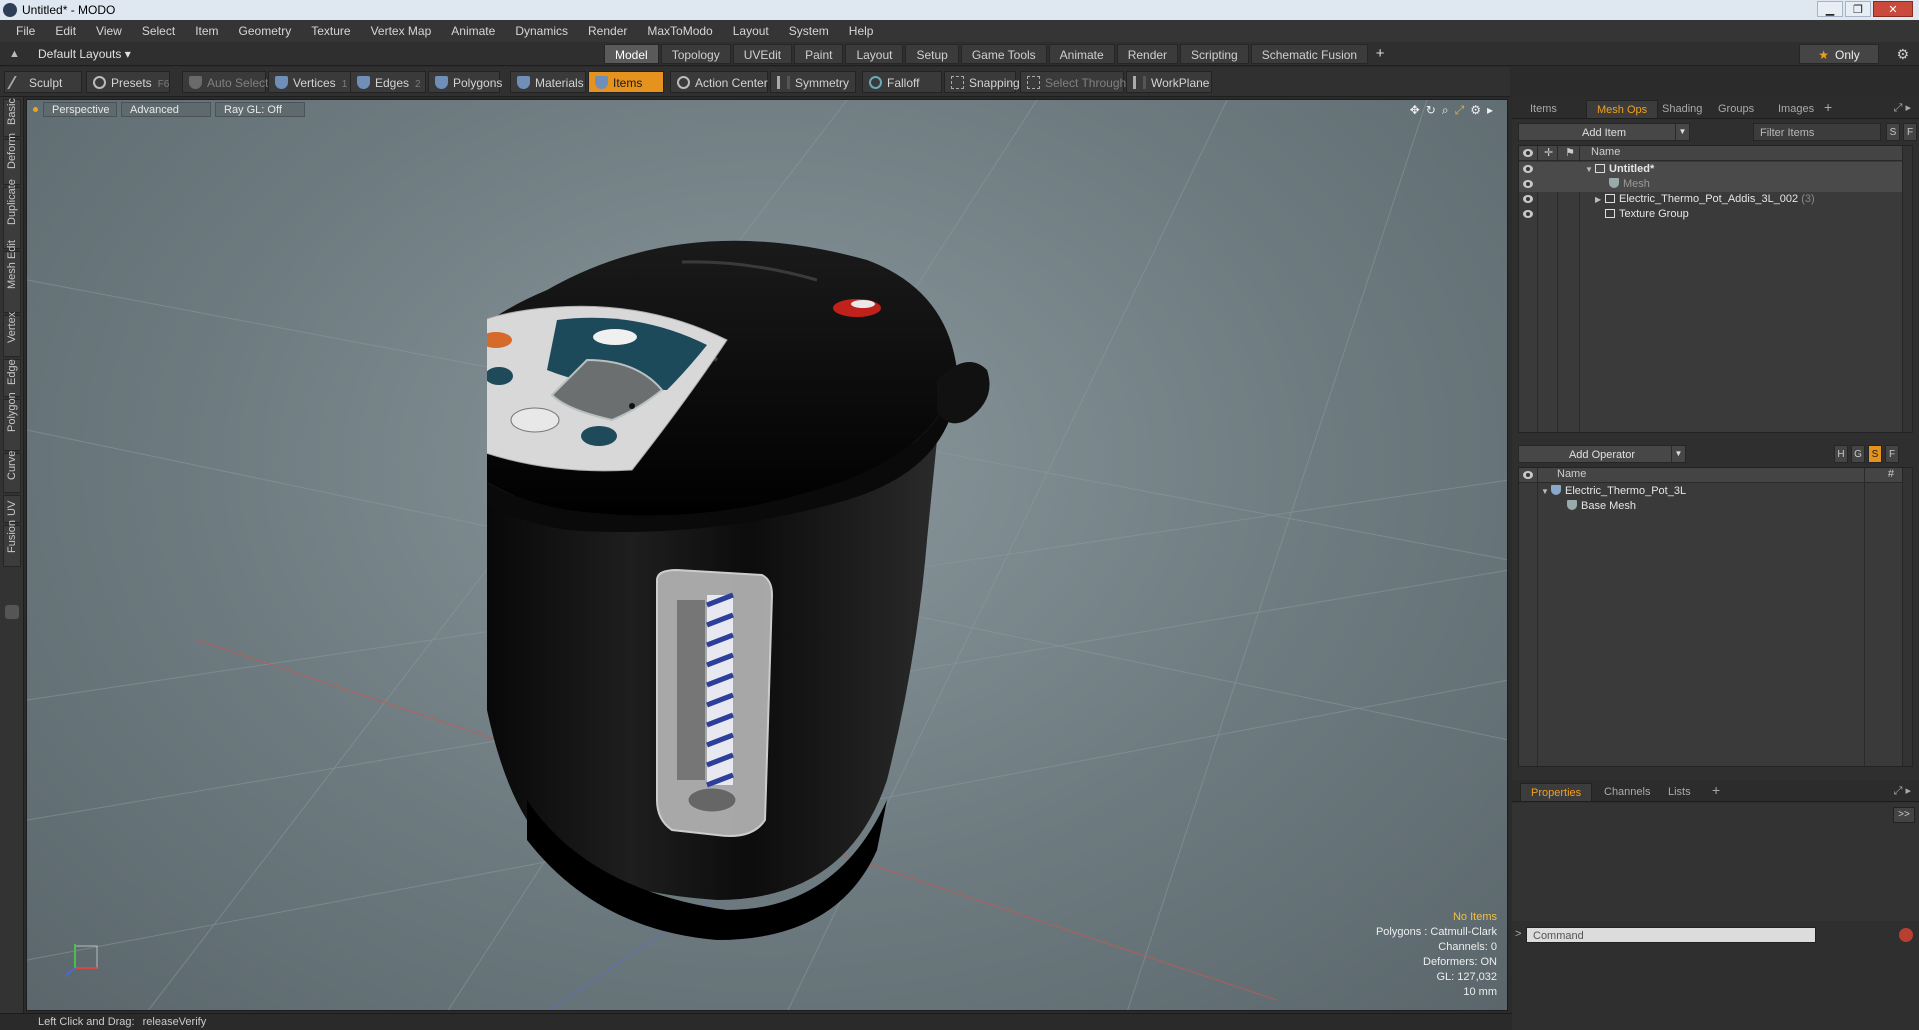 Image resolution: width=1919 pixels, height=1030 pixels. What do you see at coordinates (762, 54) in the screenshot?
I see `tab-uvedit: UVEdit` at bounding box center [762, 54].